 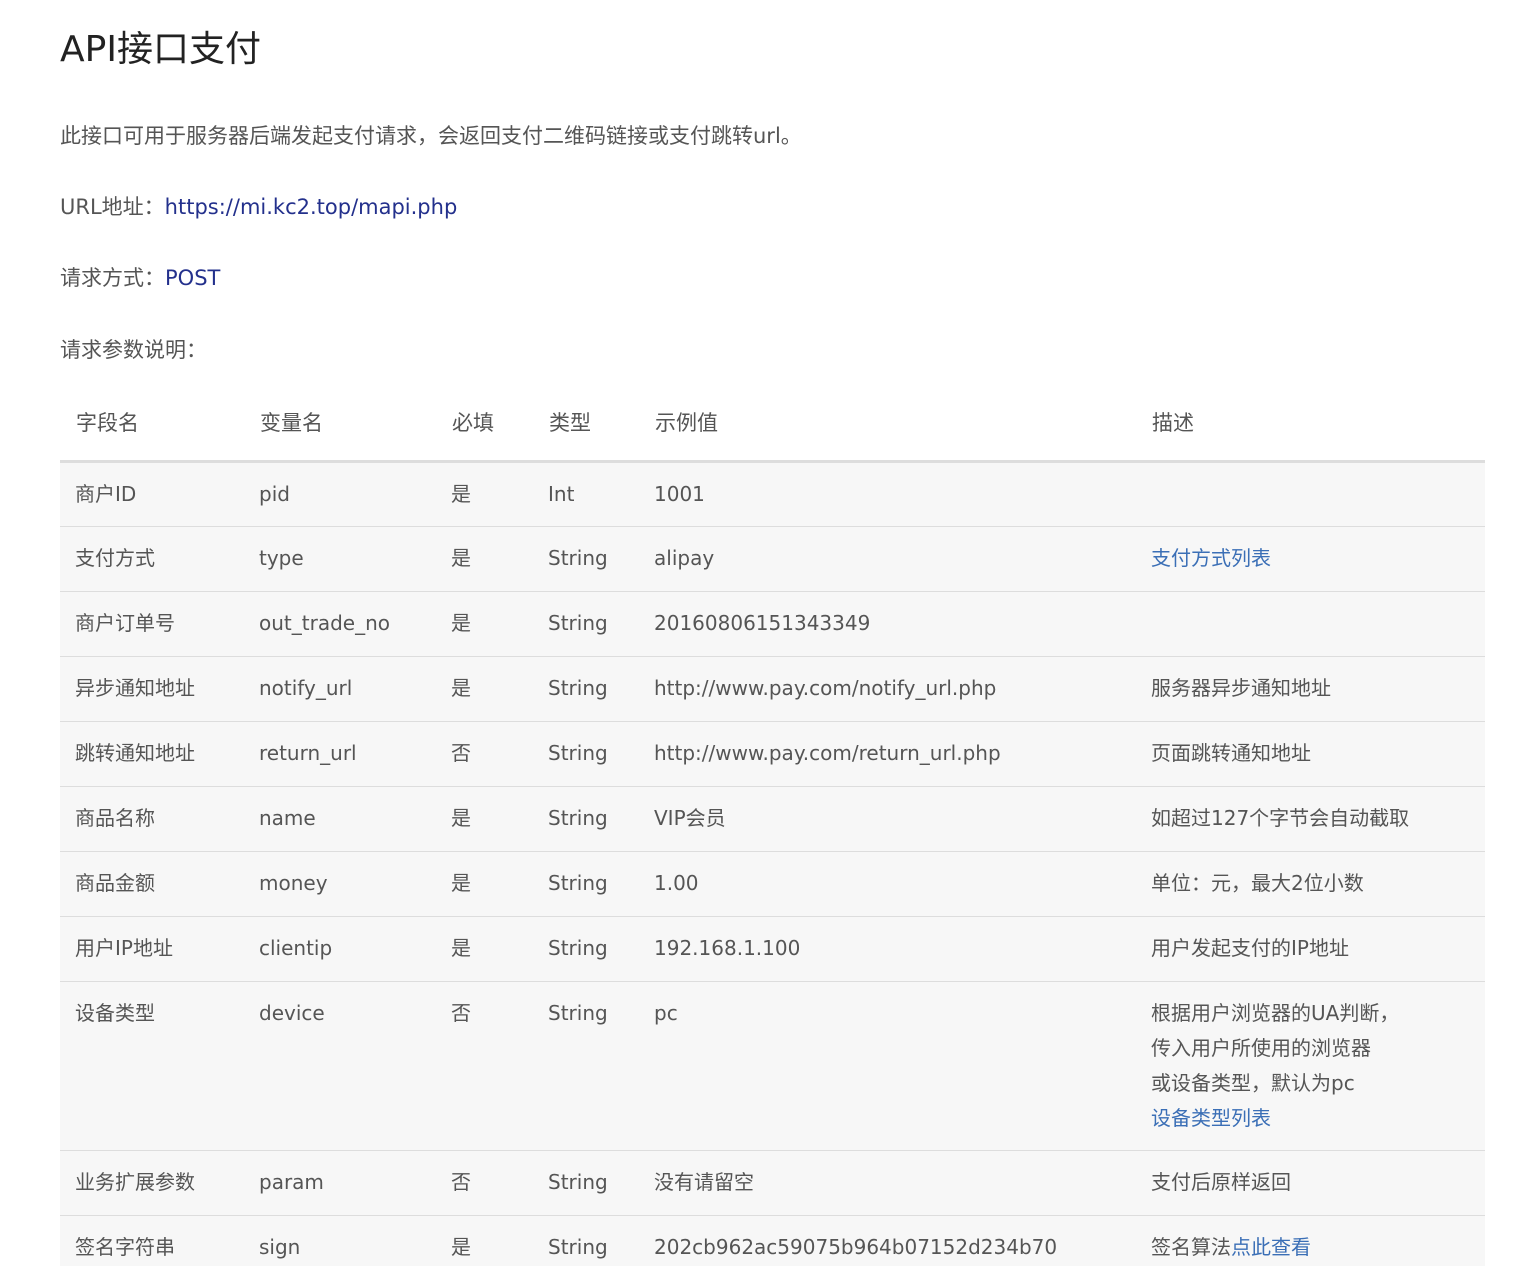 I want to click on page-title: API接口支付, so click(x=160, y=49).